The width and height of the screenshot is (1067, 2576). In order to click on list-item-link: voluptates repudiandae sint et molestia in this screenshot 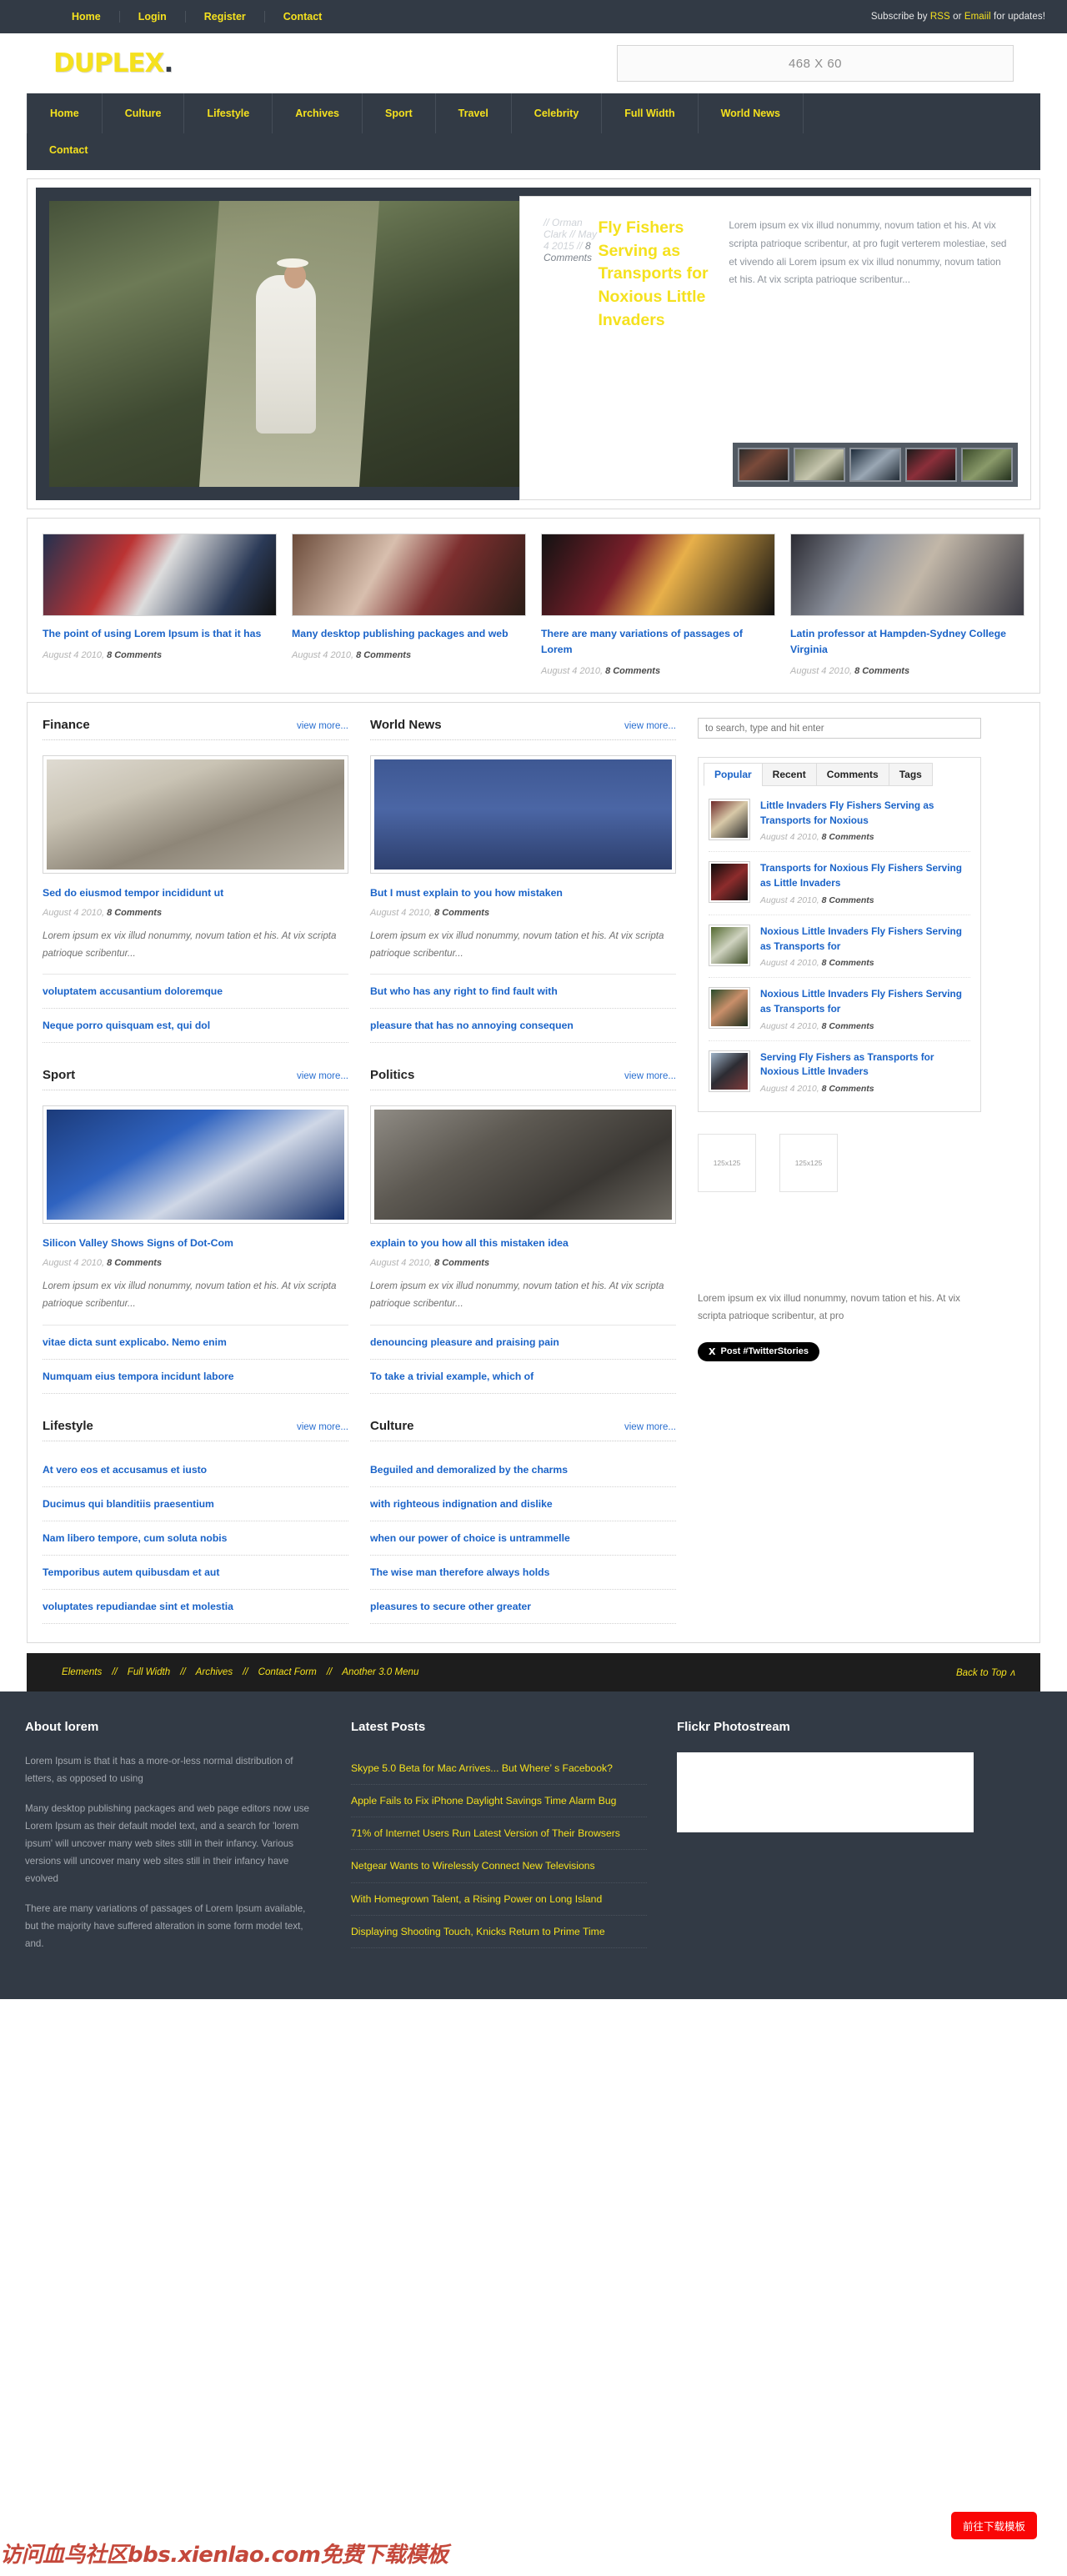, I will do `click(138, 1606)`.